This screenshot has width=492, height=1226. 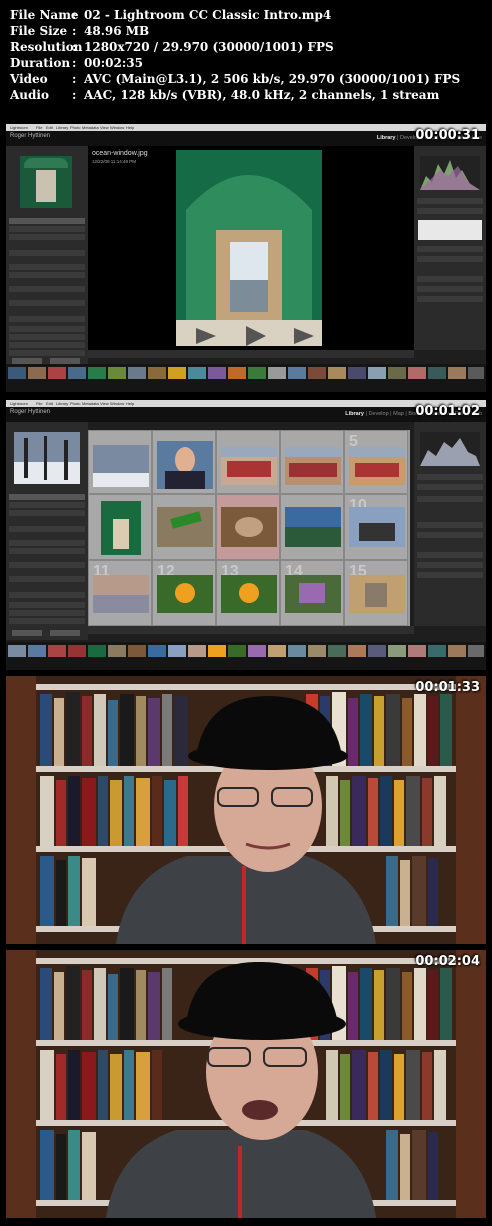 What do you see at coordinates (354, 414) in the screenshot?
I see `module-library: Library` at bounding box center [354, 414].